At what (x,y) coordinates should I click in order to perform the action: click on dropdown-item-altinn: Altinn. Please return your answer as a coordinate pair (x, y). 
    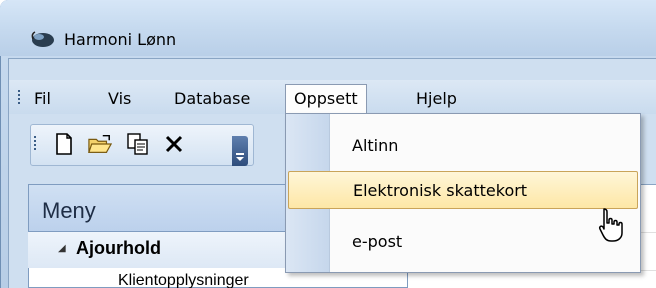
    Looking at the image, I should click on (463, 146).